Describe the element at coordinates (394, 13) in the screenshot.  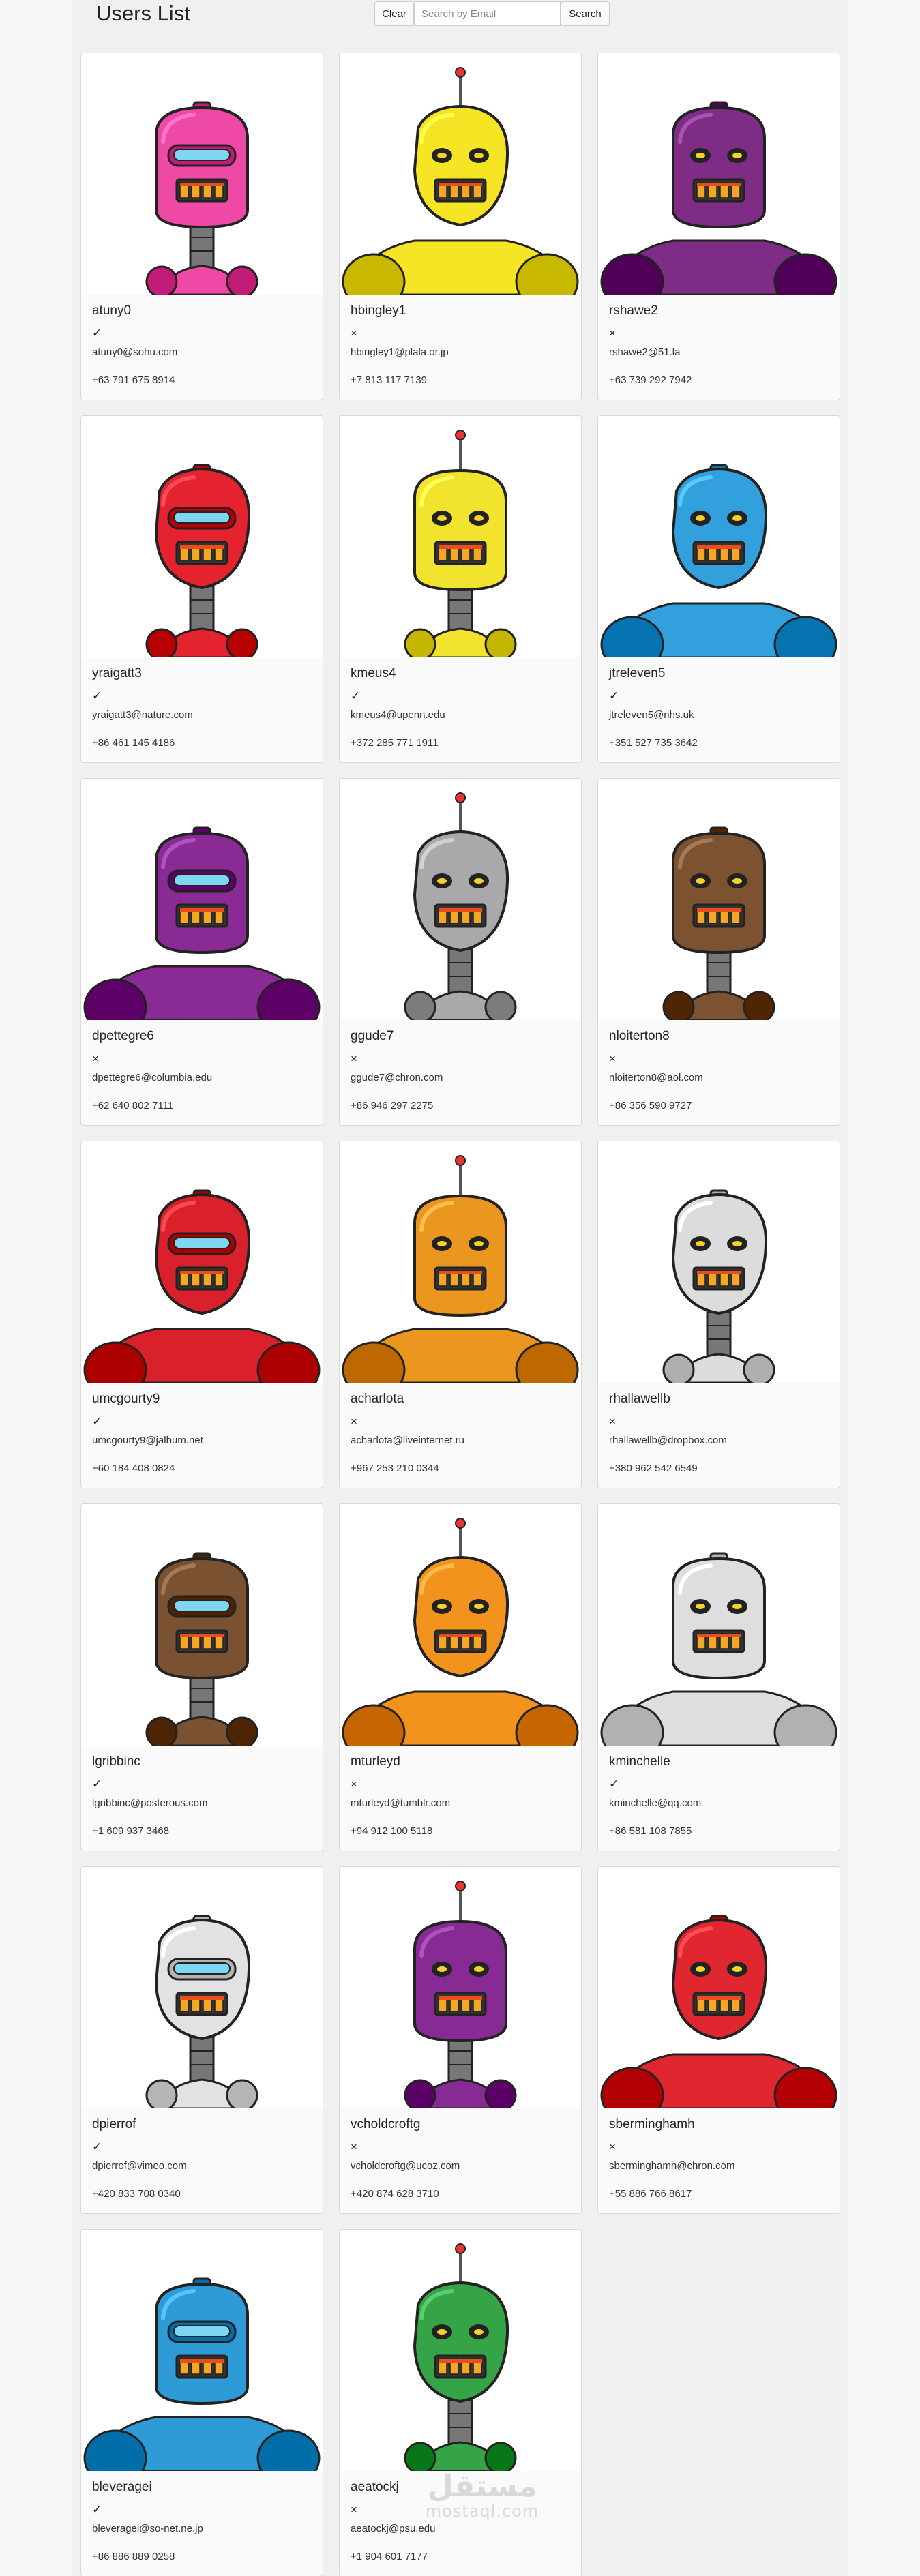
I see `clear-button: Clear` at that location.